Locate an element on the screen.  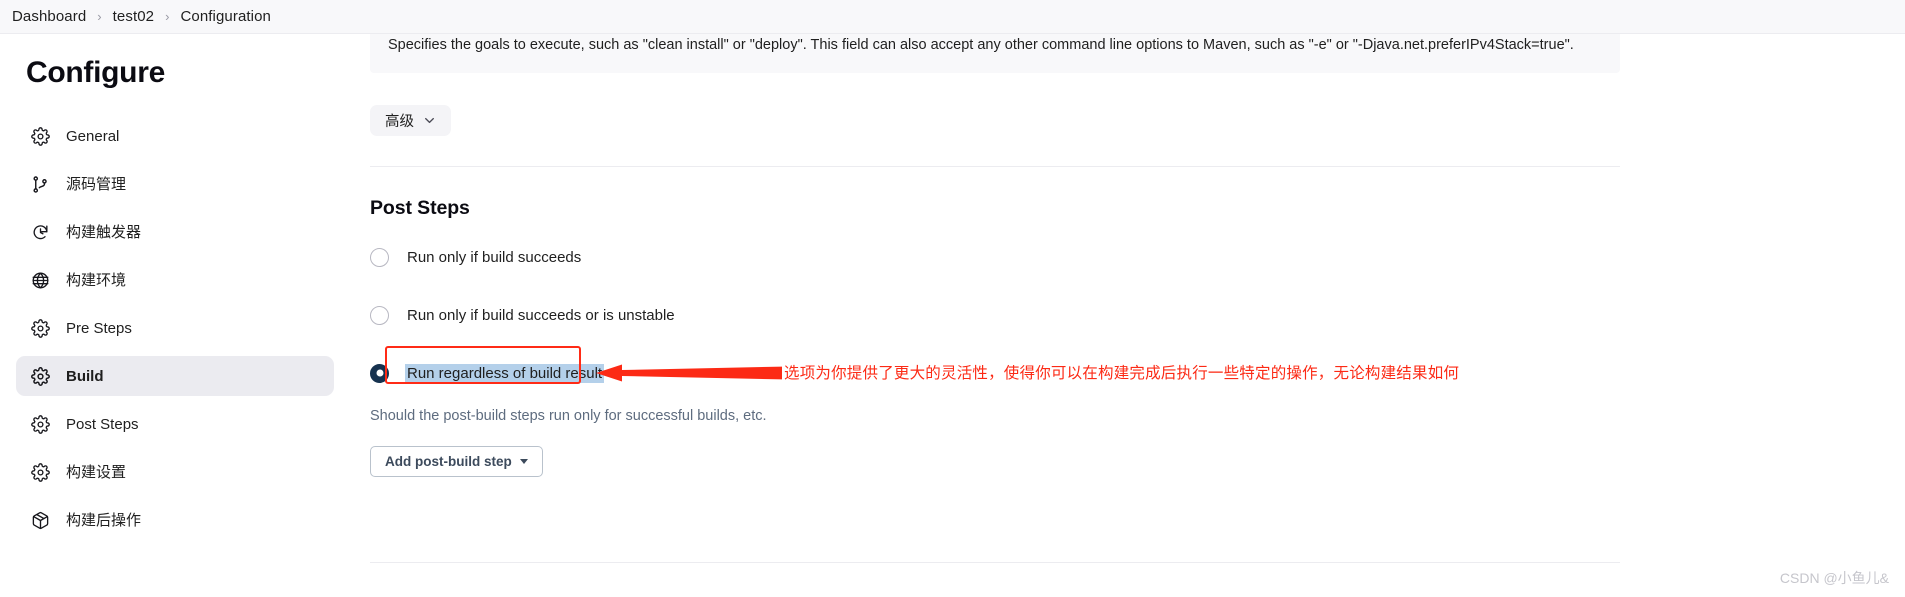
sidebar-item-label: General is located at coordinates (93, 136).